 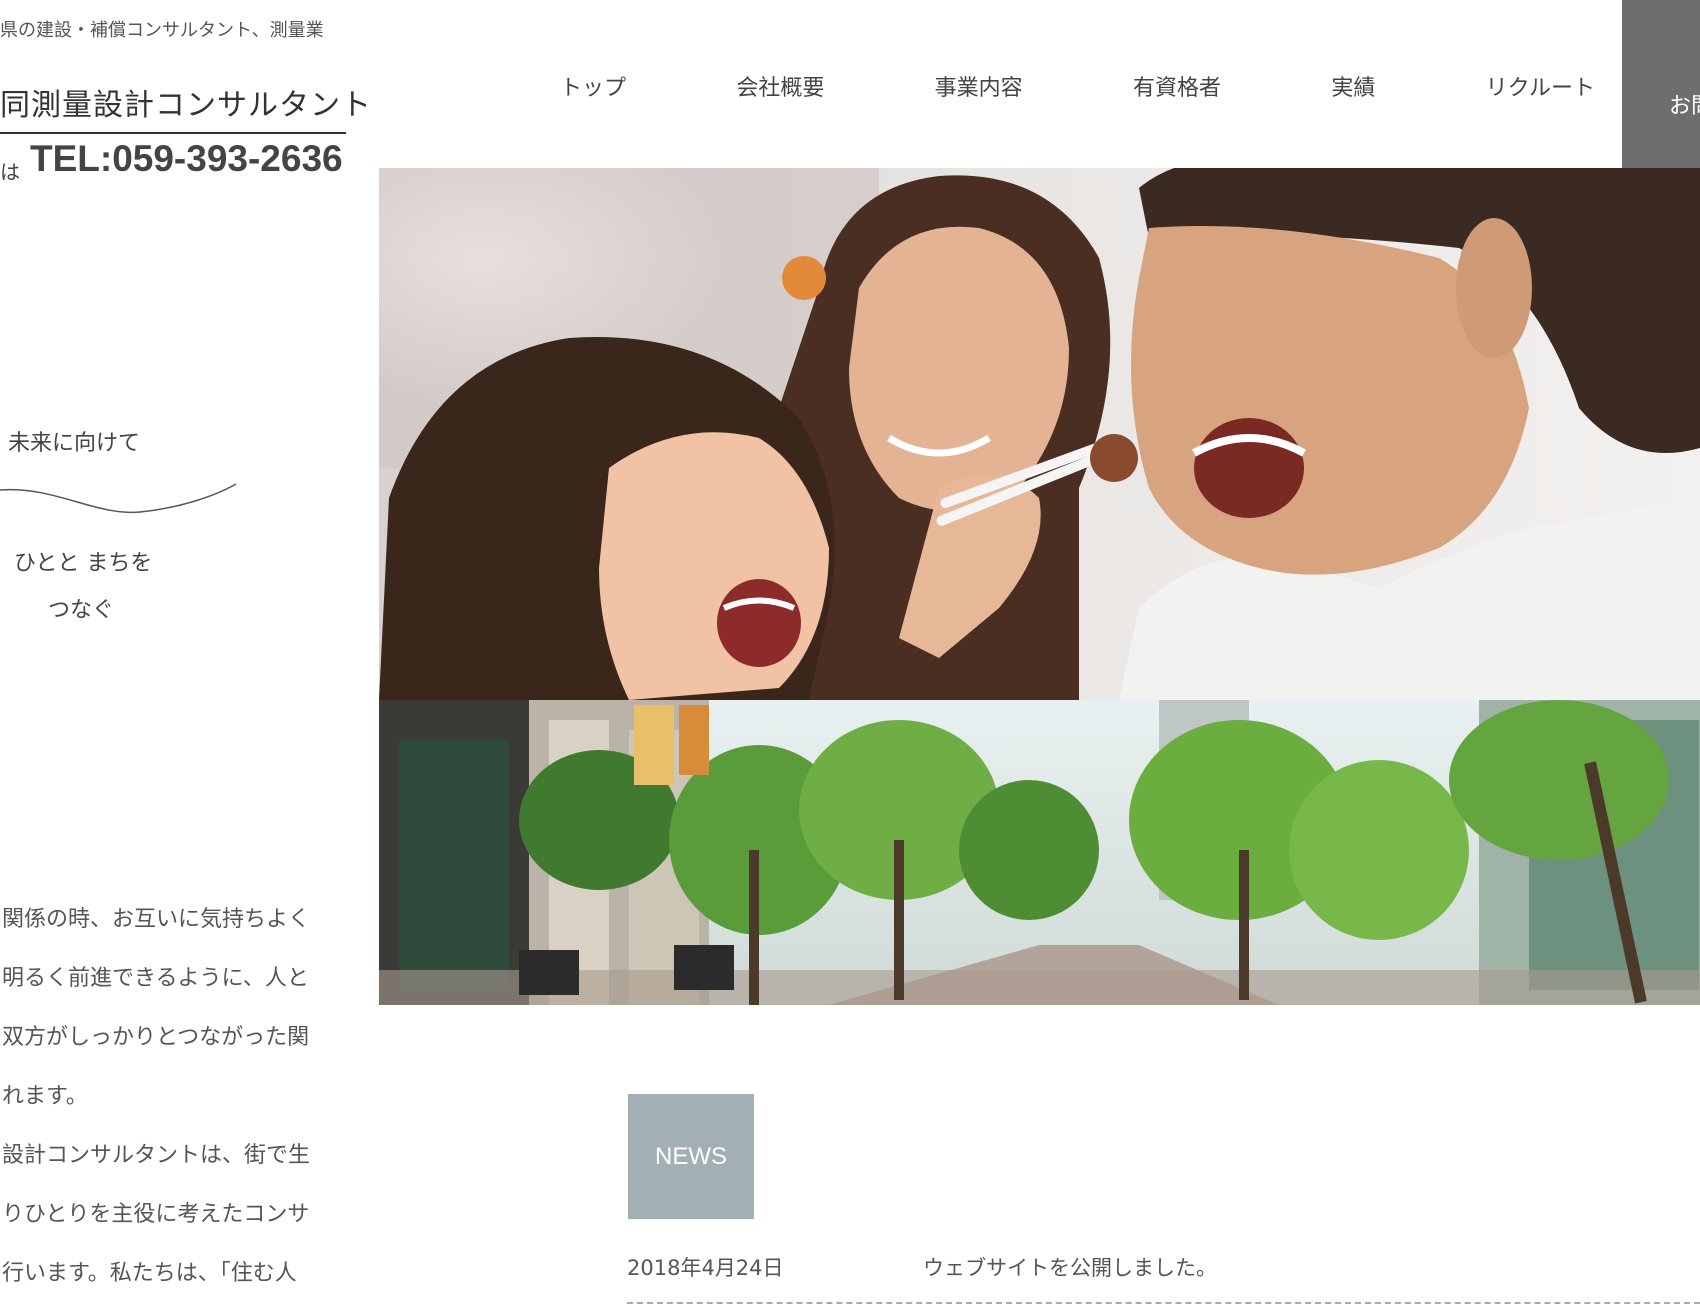 I want to click on news-divider, so click(x=1163, y=1303).